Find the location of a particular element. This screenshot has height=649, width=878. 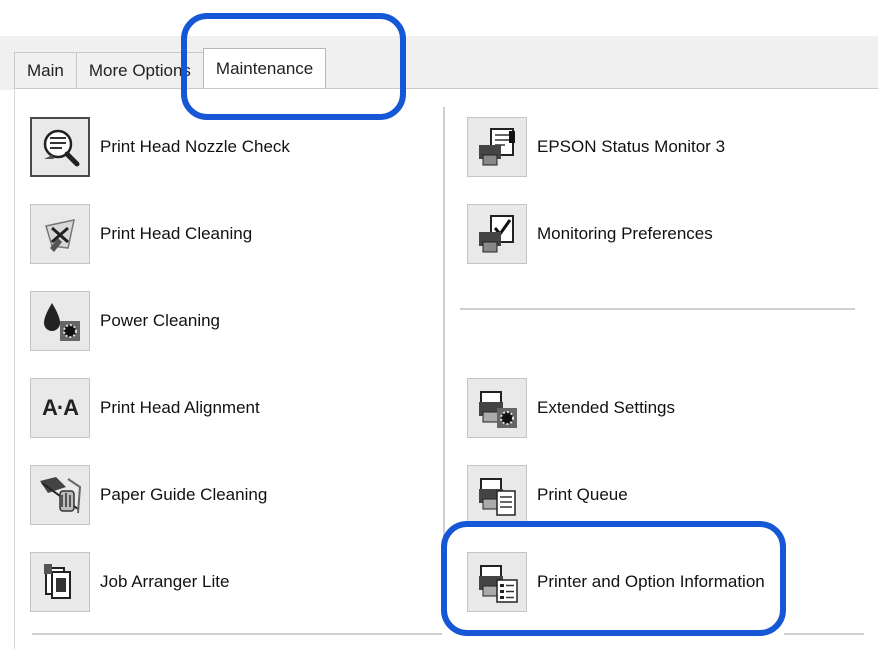

print-queue-label: Print Queue is located at coordinates (582, 494).